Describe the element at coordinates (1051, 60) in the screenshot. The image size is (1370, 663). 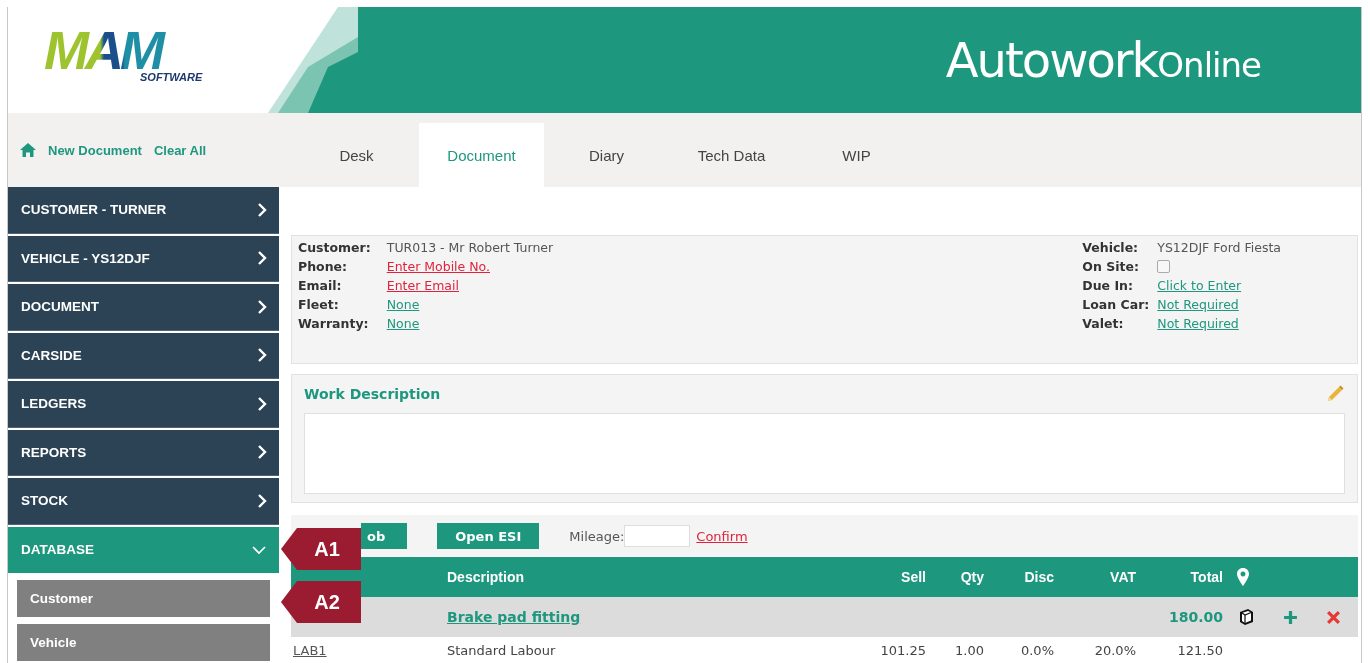
I see `app-title: Autowork` at that location.